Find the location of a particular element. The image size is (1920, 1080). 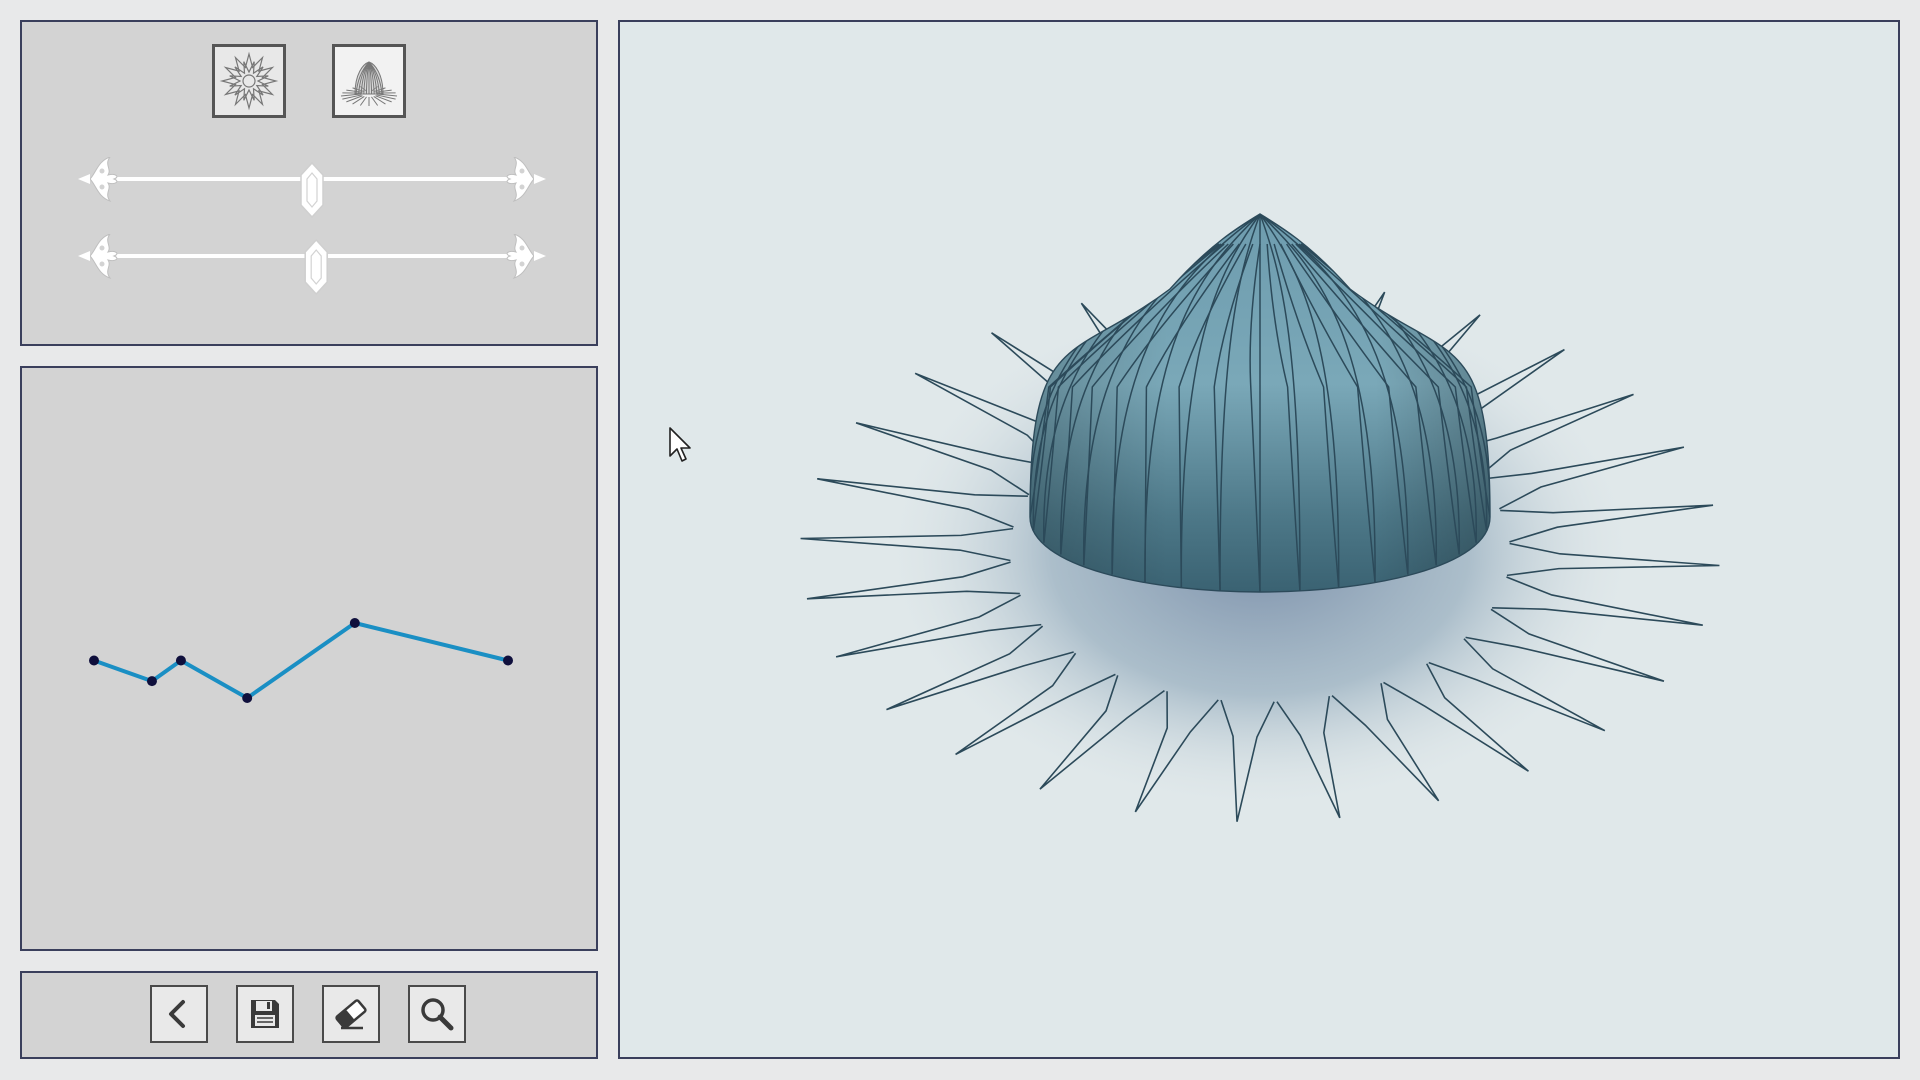

dome-shell is located at coordinates (1260, 403).